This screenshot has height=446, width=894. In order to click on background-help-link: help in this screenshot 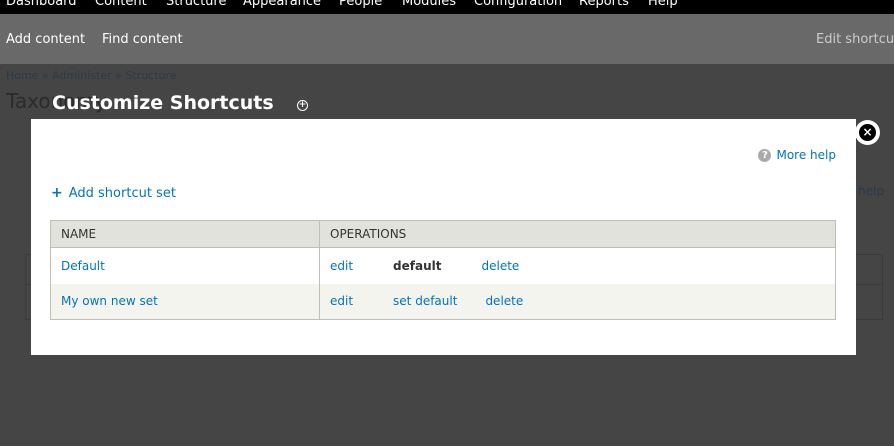, I will do `click(871, 191)`.